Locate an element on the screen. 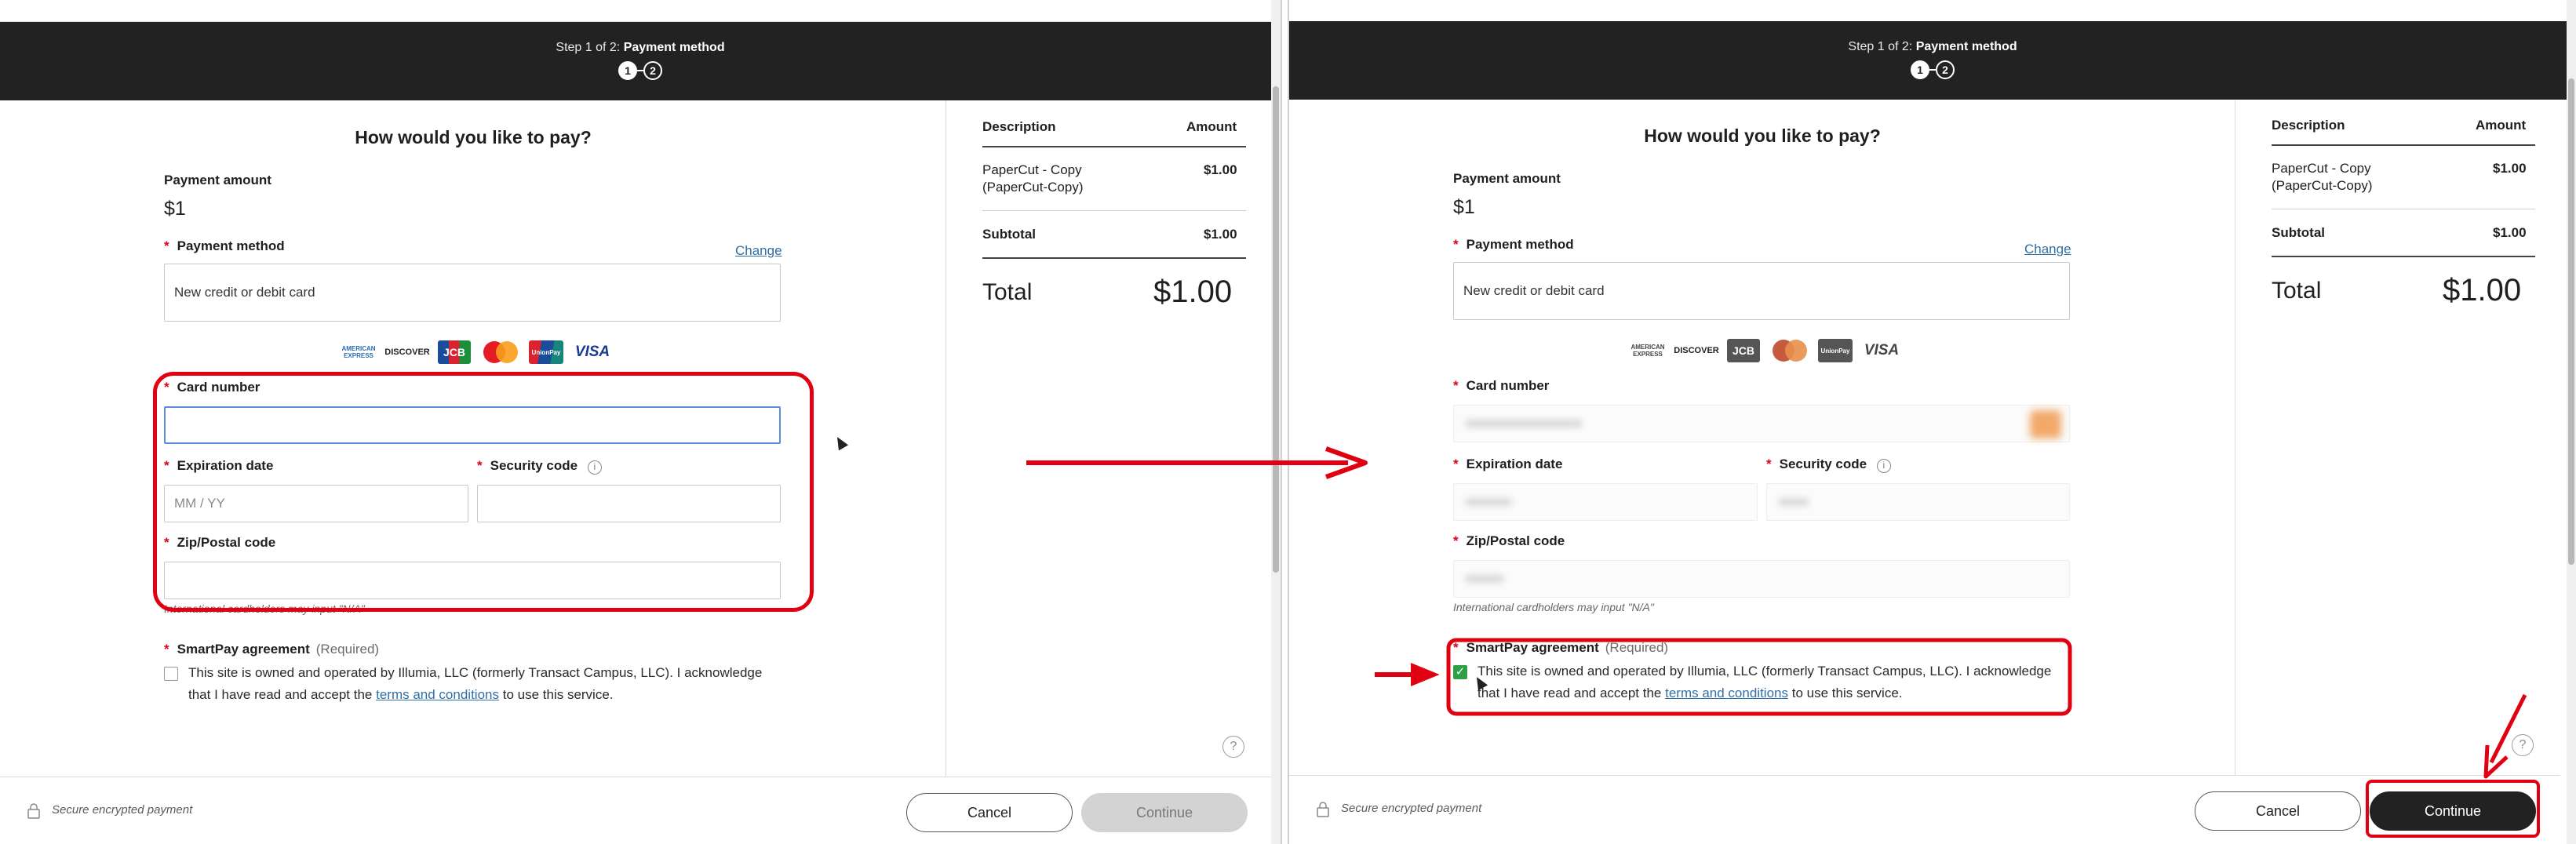  continue-highlight is located at coordinates (2453, 809).